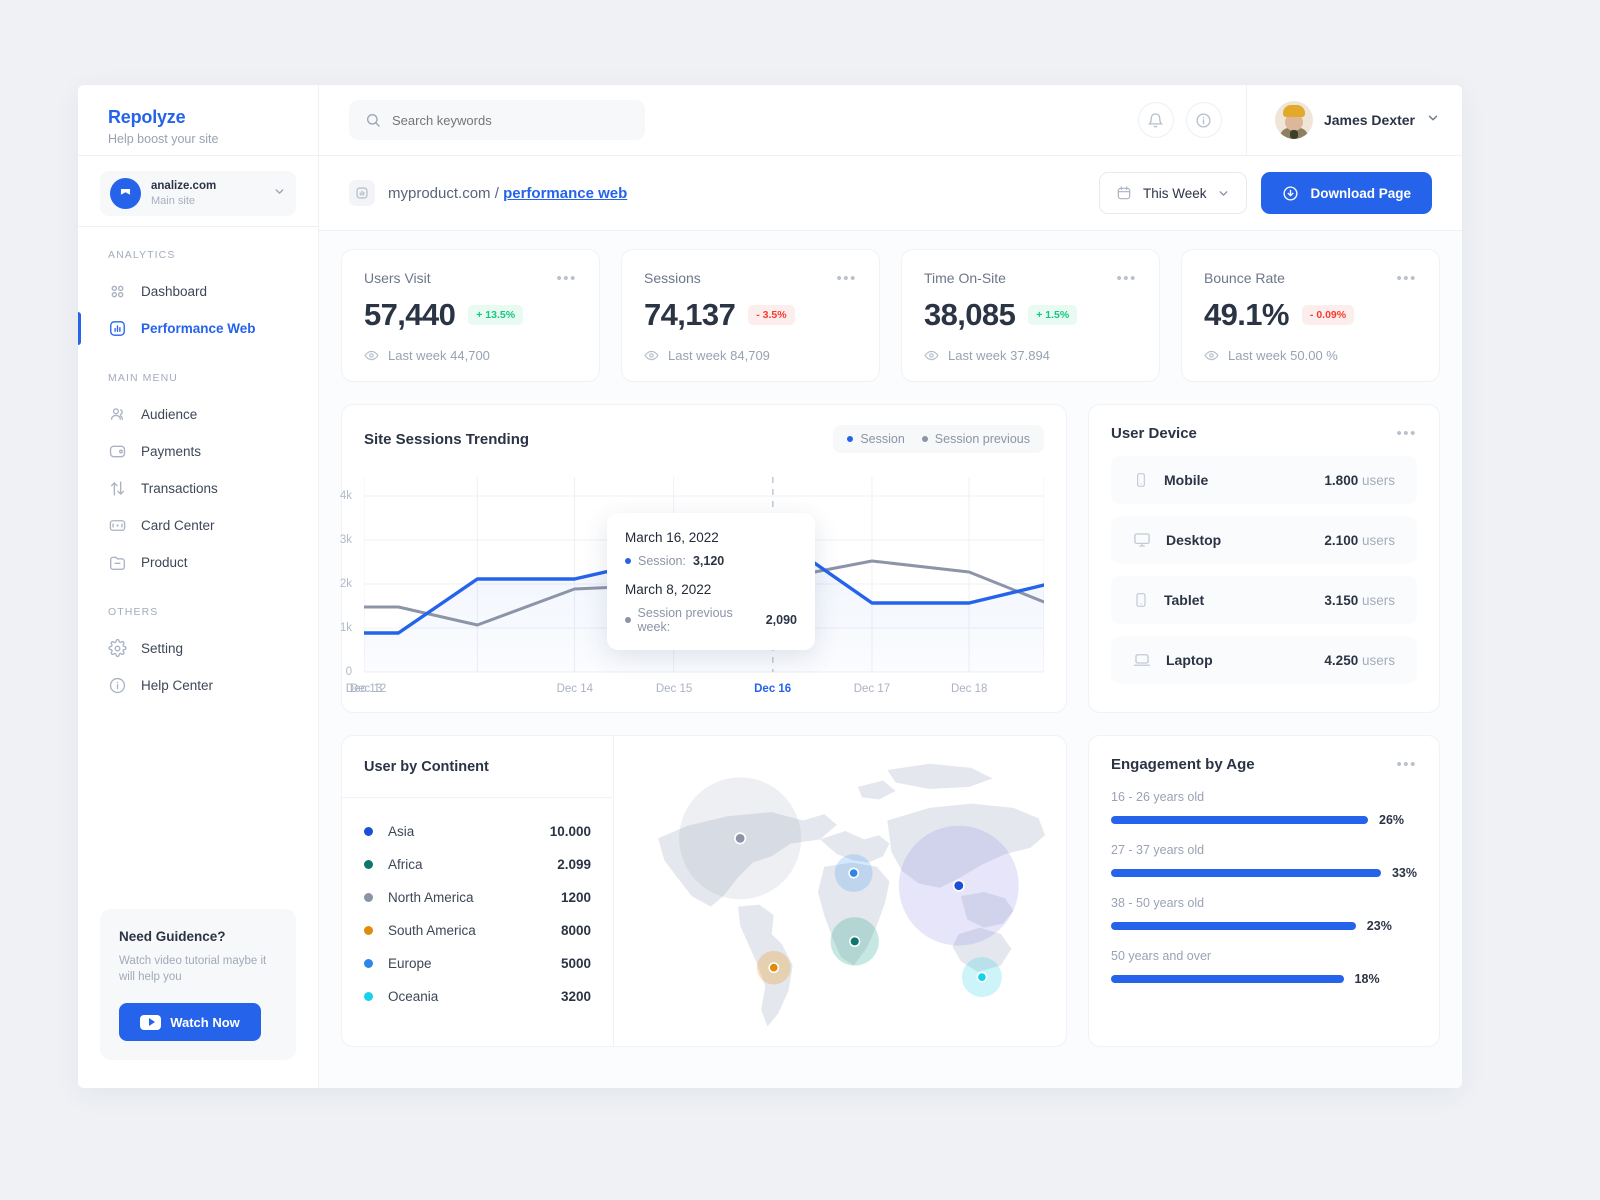  I want to click on legend-label: Session, so click(882, 439).